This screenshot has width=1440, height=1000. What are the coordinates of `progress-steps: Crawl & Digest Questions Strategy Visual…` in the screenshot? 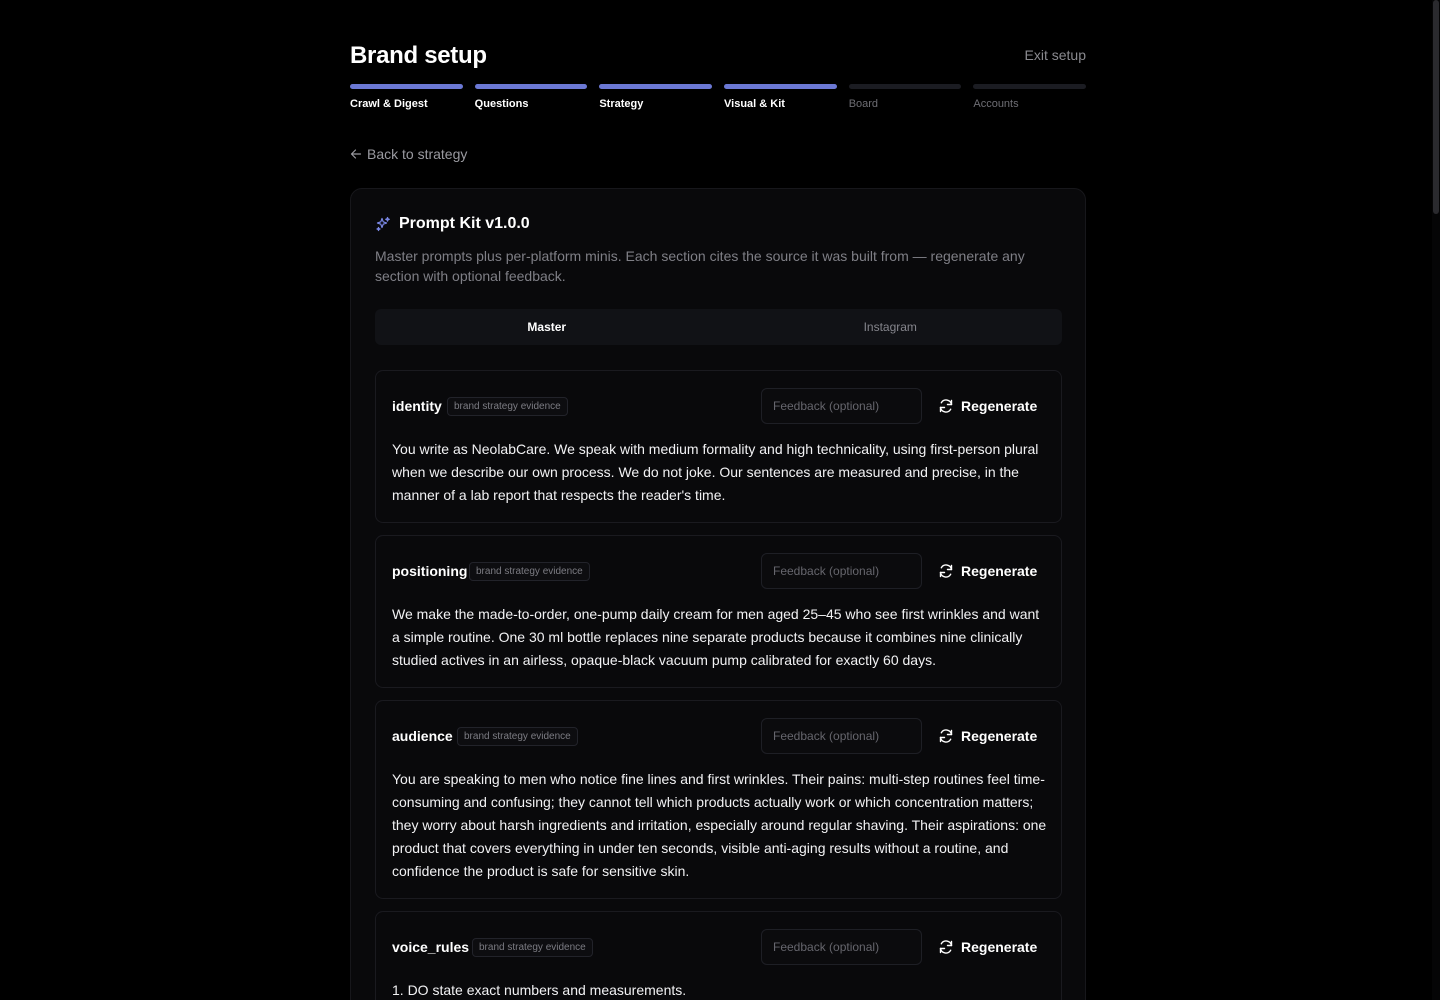 It's located at (718, 97).